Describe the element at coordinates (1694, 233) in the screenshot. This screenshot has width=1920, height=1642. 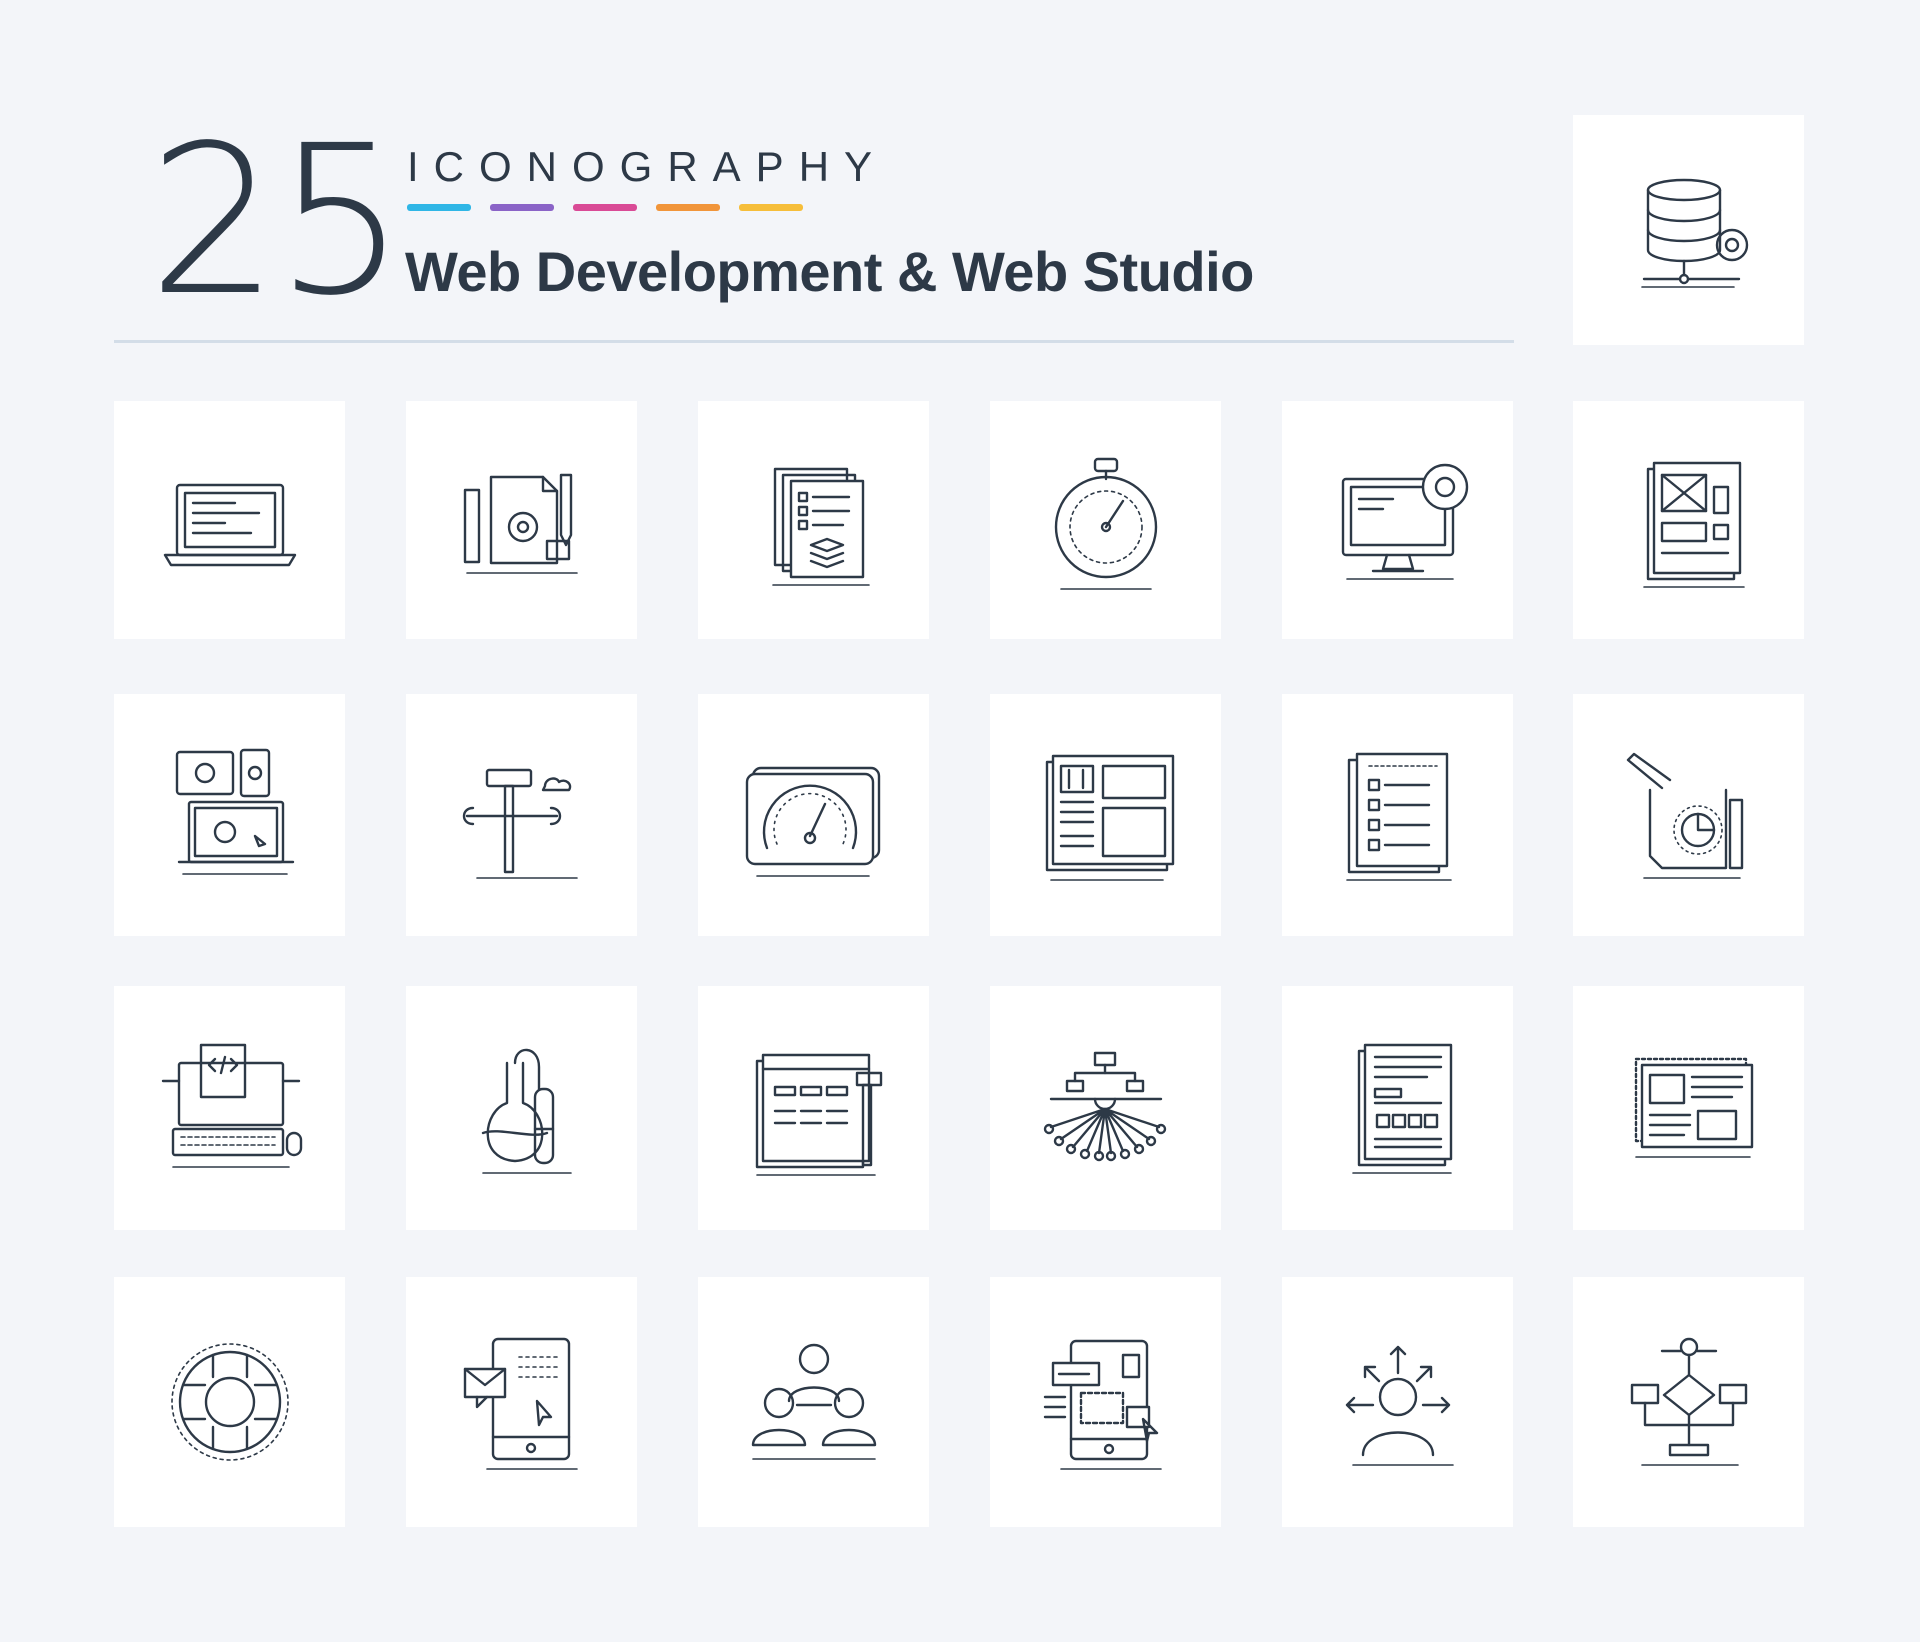
I see `database-gear-icon` at that location.